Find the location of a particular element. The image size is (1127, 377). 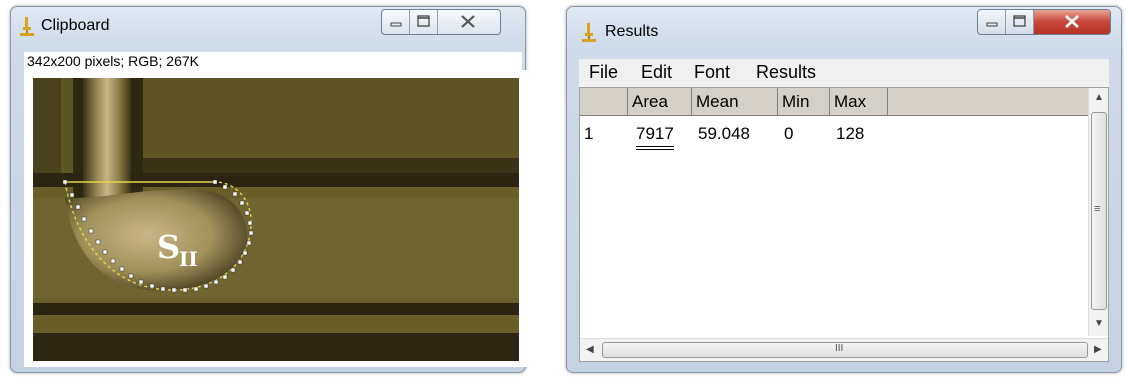

vertical-scroll-thumb: ≡ is located at coordinates (1099, 211).